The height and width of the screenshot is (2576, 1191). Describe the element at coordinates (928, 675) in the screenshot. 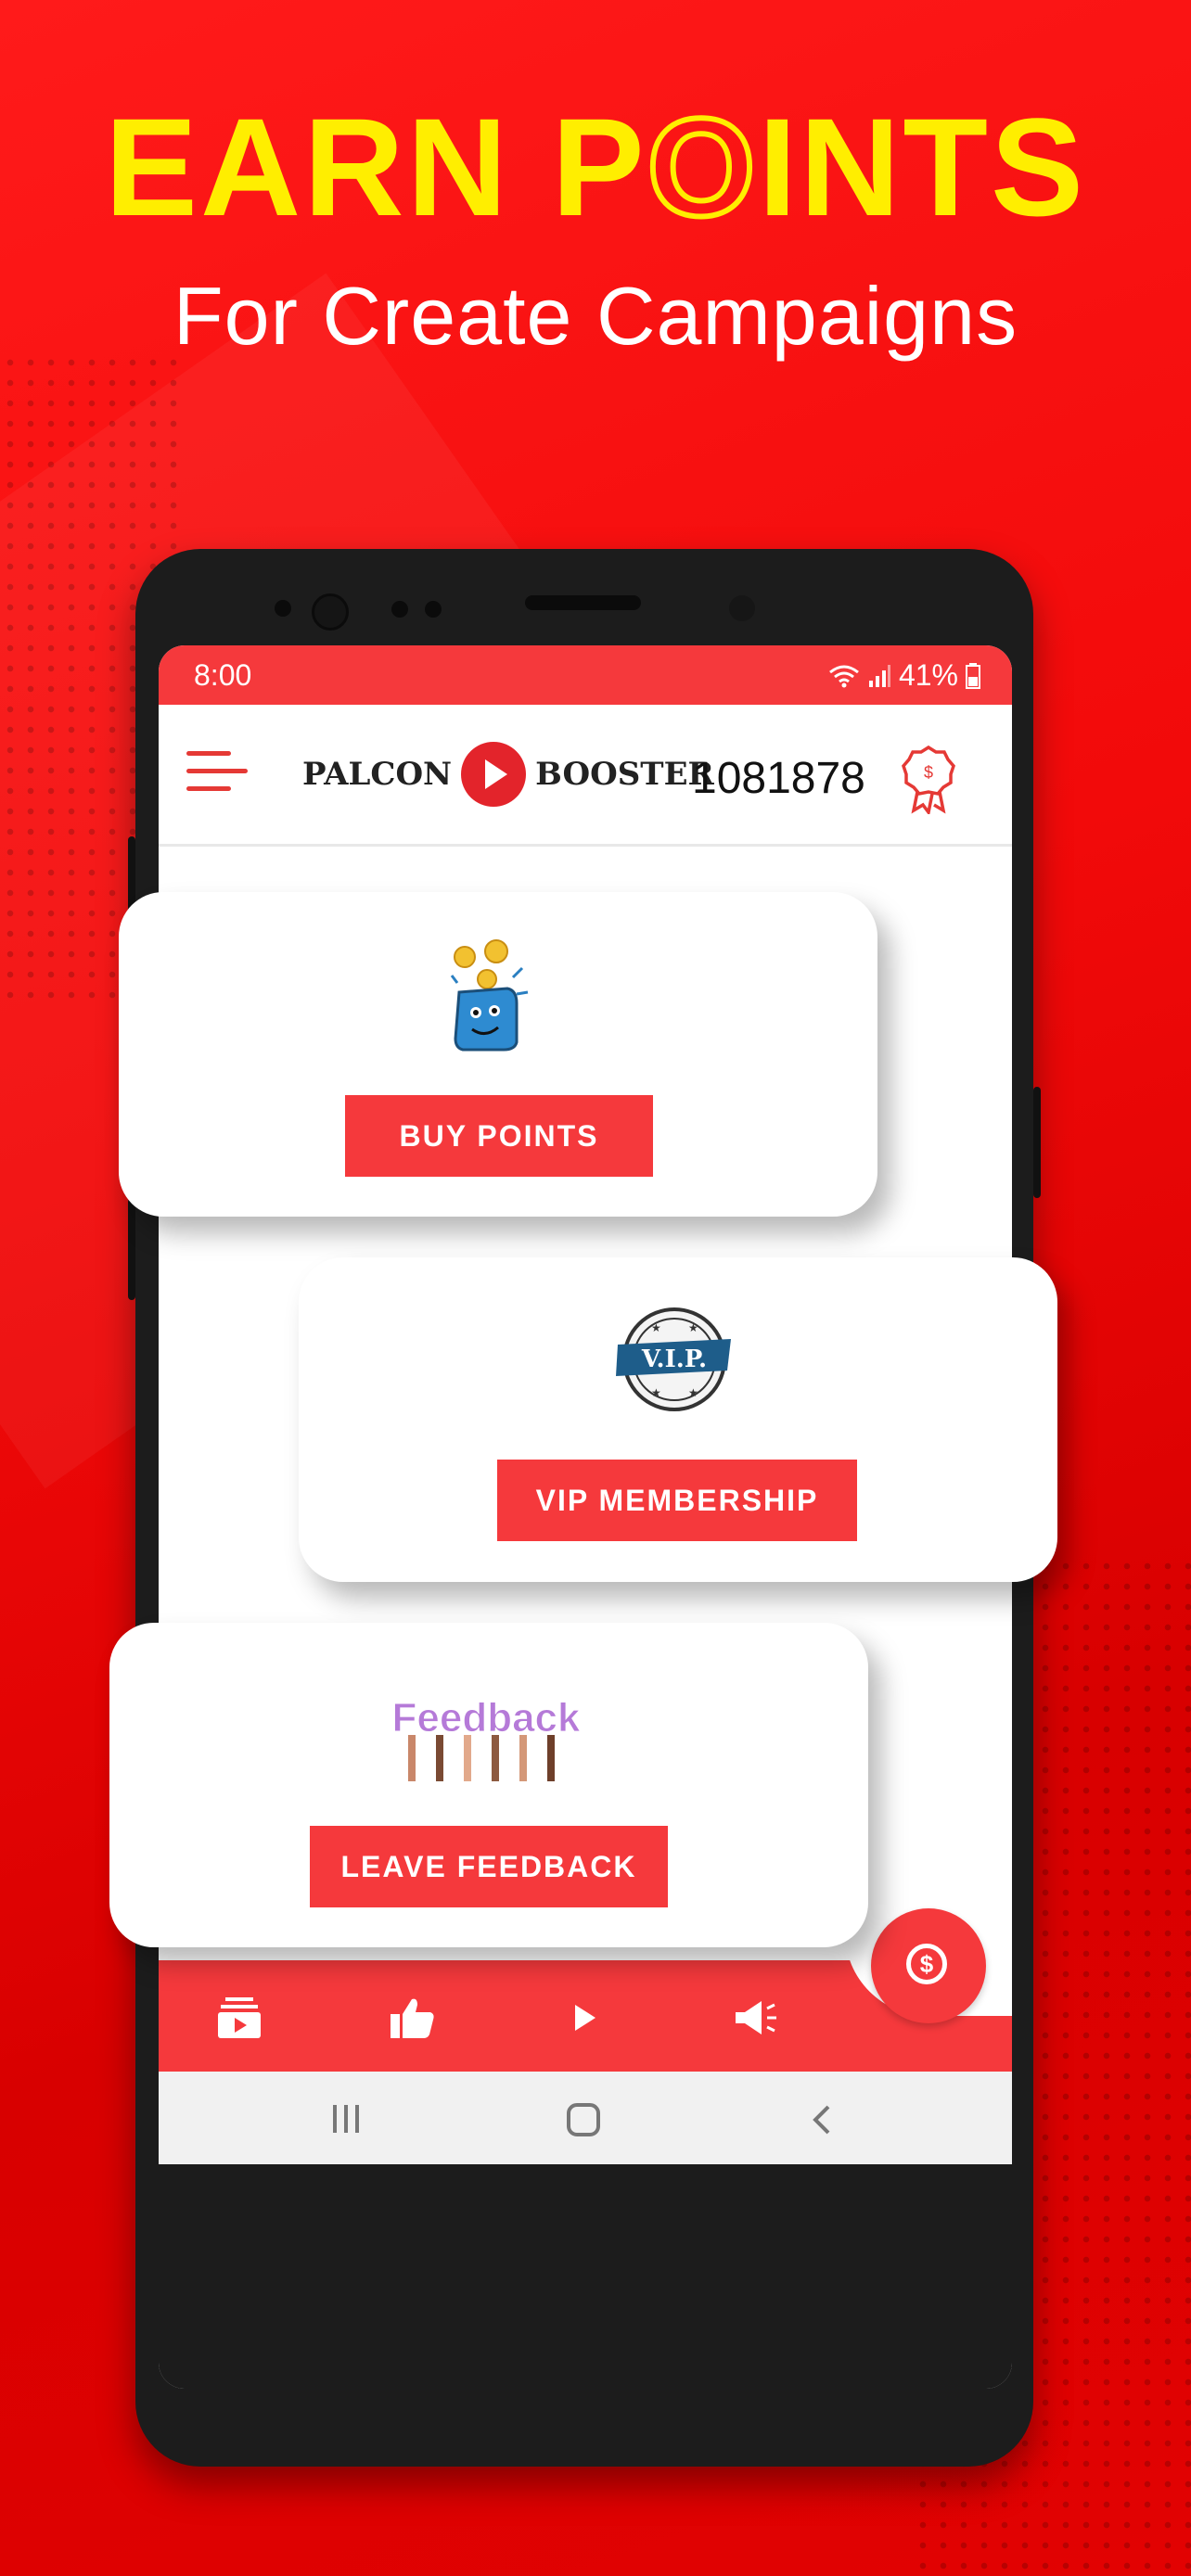

I see `battery-percent: 41%` at that location.